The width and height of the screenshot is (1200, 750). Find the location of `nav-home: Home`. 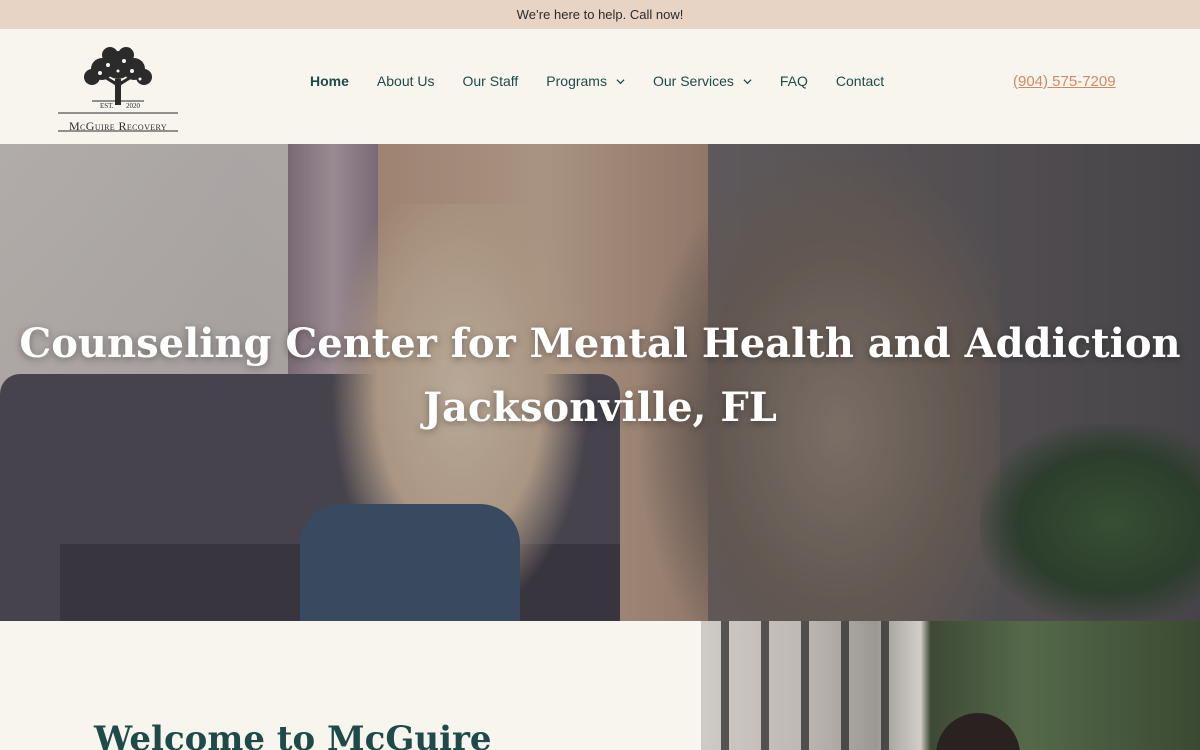

nav-home: Home is located at coordinates (329, 81).